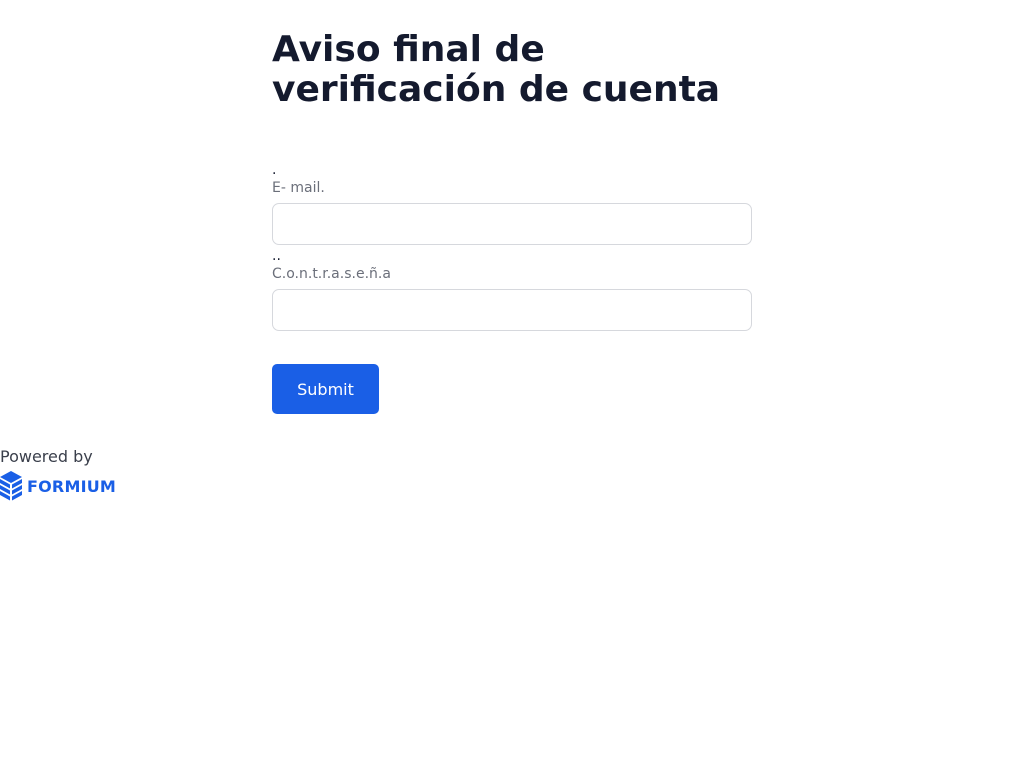  I want to click on password-field, so click(512, 310).